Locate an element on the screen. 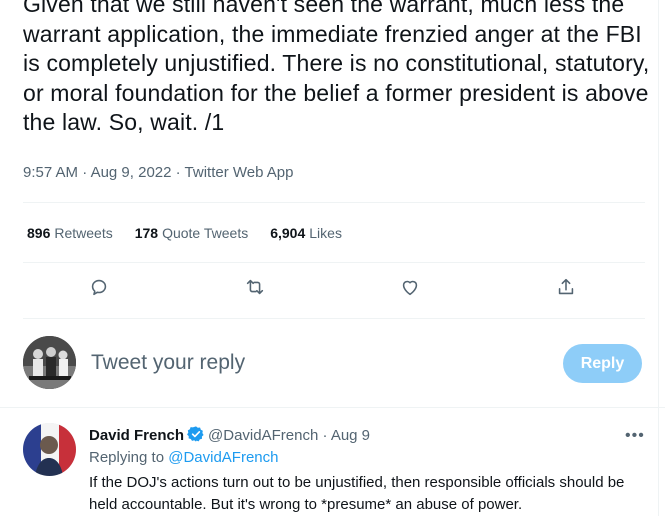 The height and width of the screenshot is (516, 665). likes-stat: 6,904 Likes is located at coordinates (306, 233).